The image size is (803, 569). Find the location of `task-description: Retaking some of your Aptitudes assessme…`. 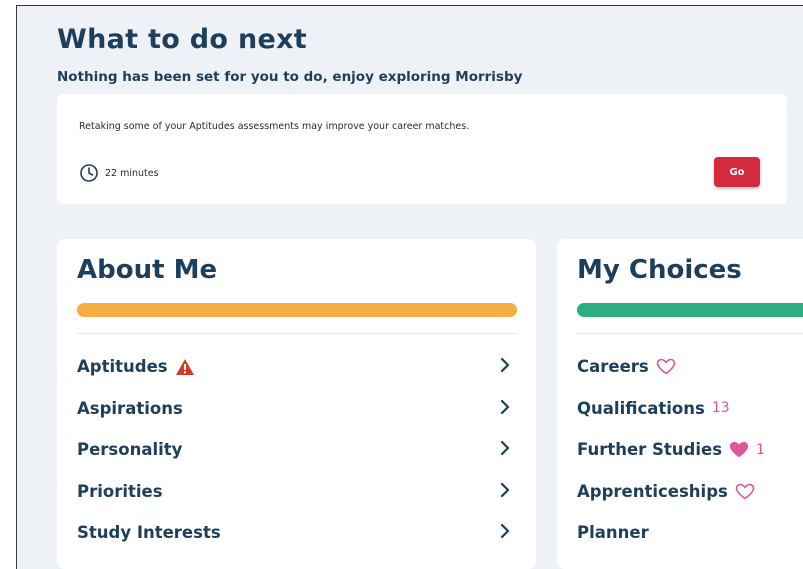

task-description: Retaking some of your Aptitudes assessme… is located at coordinates (274, 126).